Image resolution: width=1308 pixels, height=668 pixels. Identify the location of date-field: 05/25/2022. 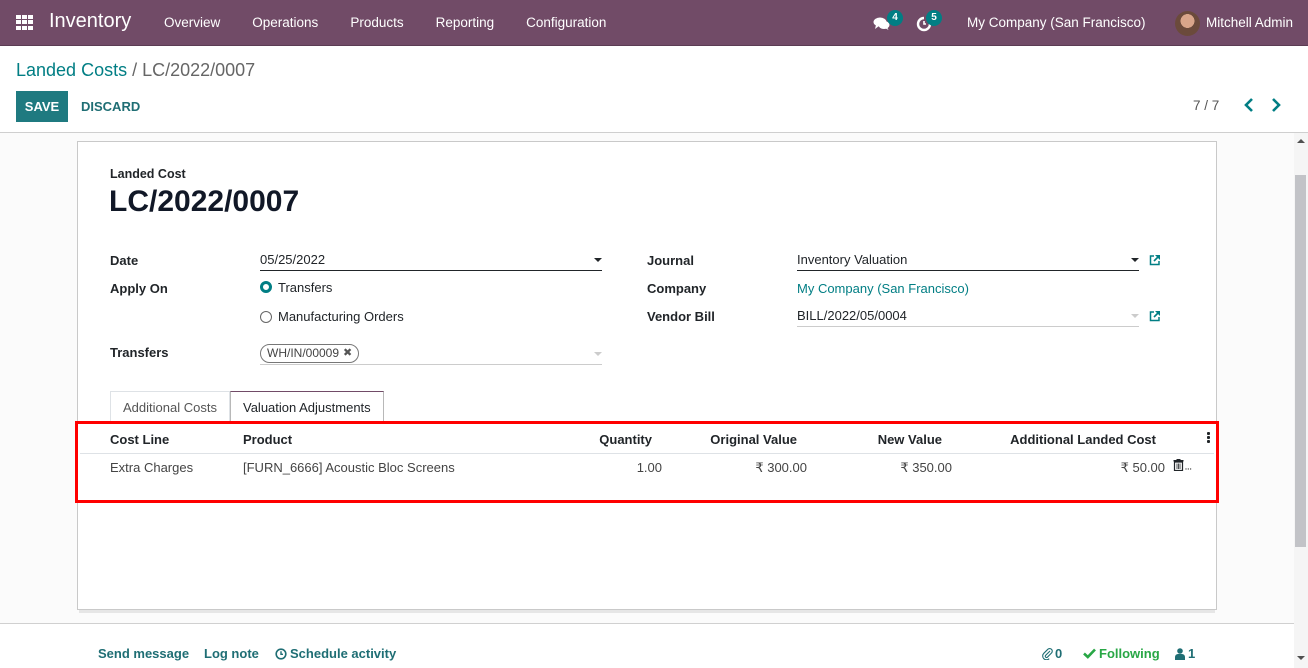
(431, 261).